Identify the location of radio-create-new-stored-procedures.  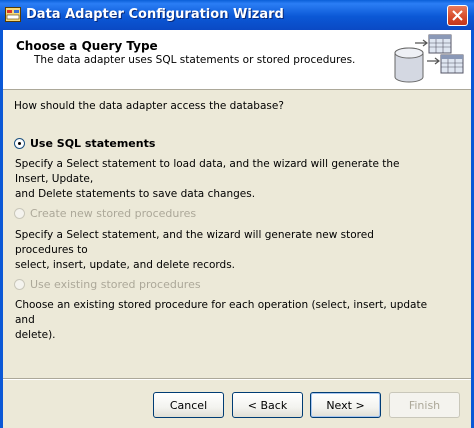
(19, 213).